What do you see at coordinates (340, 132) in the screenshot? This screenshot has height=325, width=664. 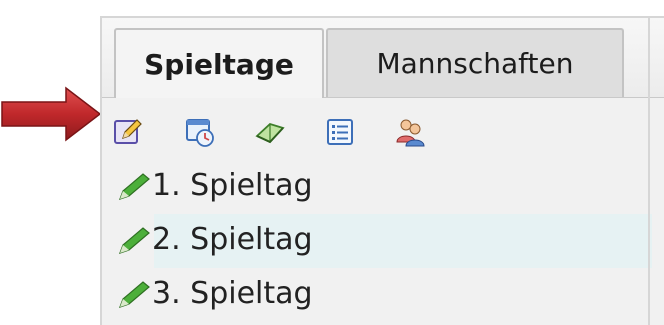 I see `list-icon` at bounding box center [340, 132].